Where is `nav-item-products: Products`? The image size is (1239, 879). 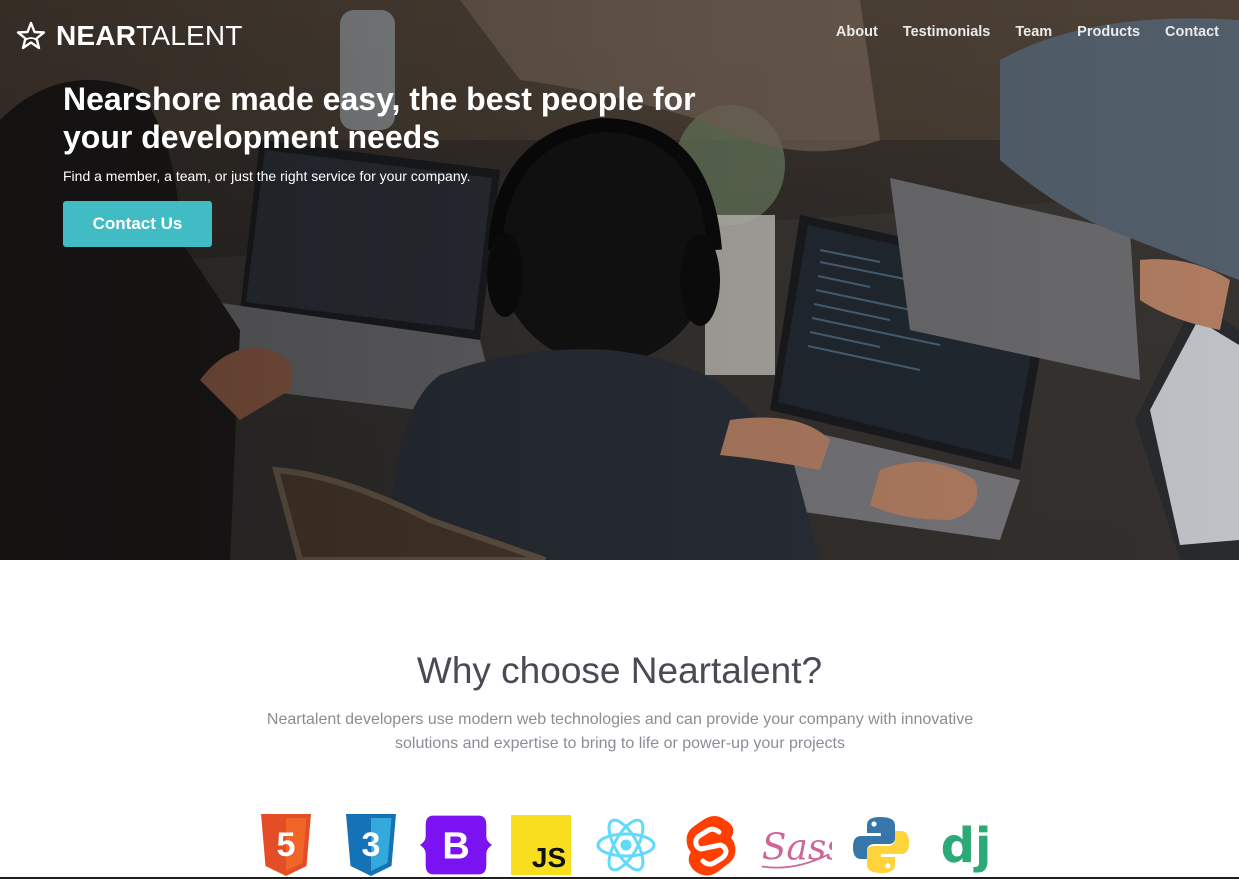 nav-item-products: Products is located at coordinates (1108, 32).